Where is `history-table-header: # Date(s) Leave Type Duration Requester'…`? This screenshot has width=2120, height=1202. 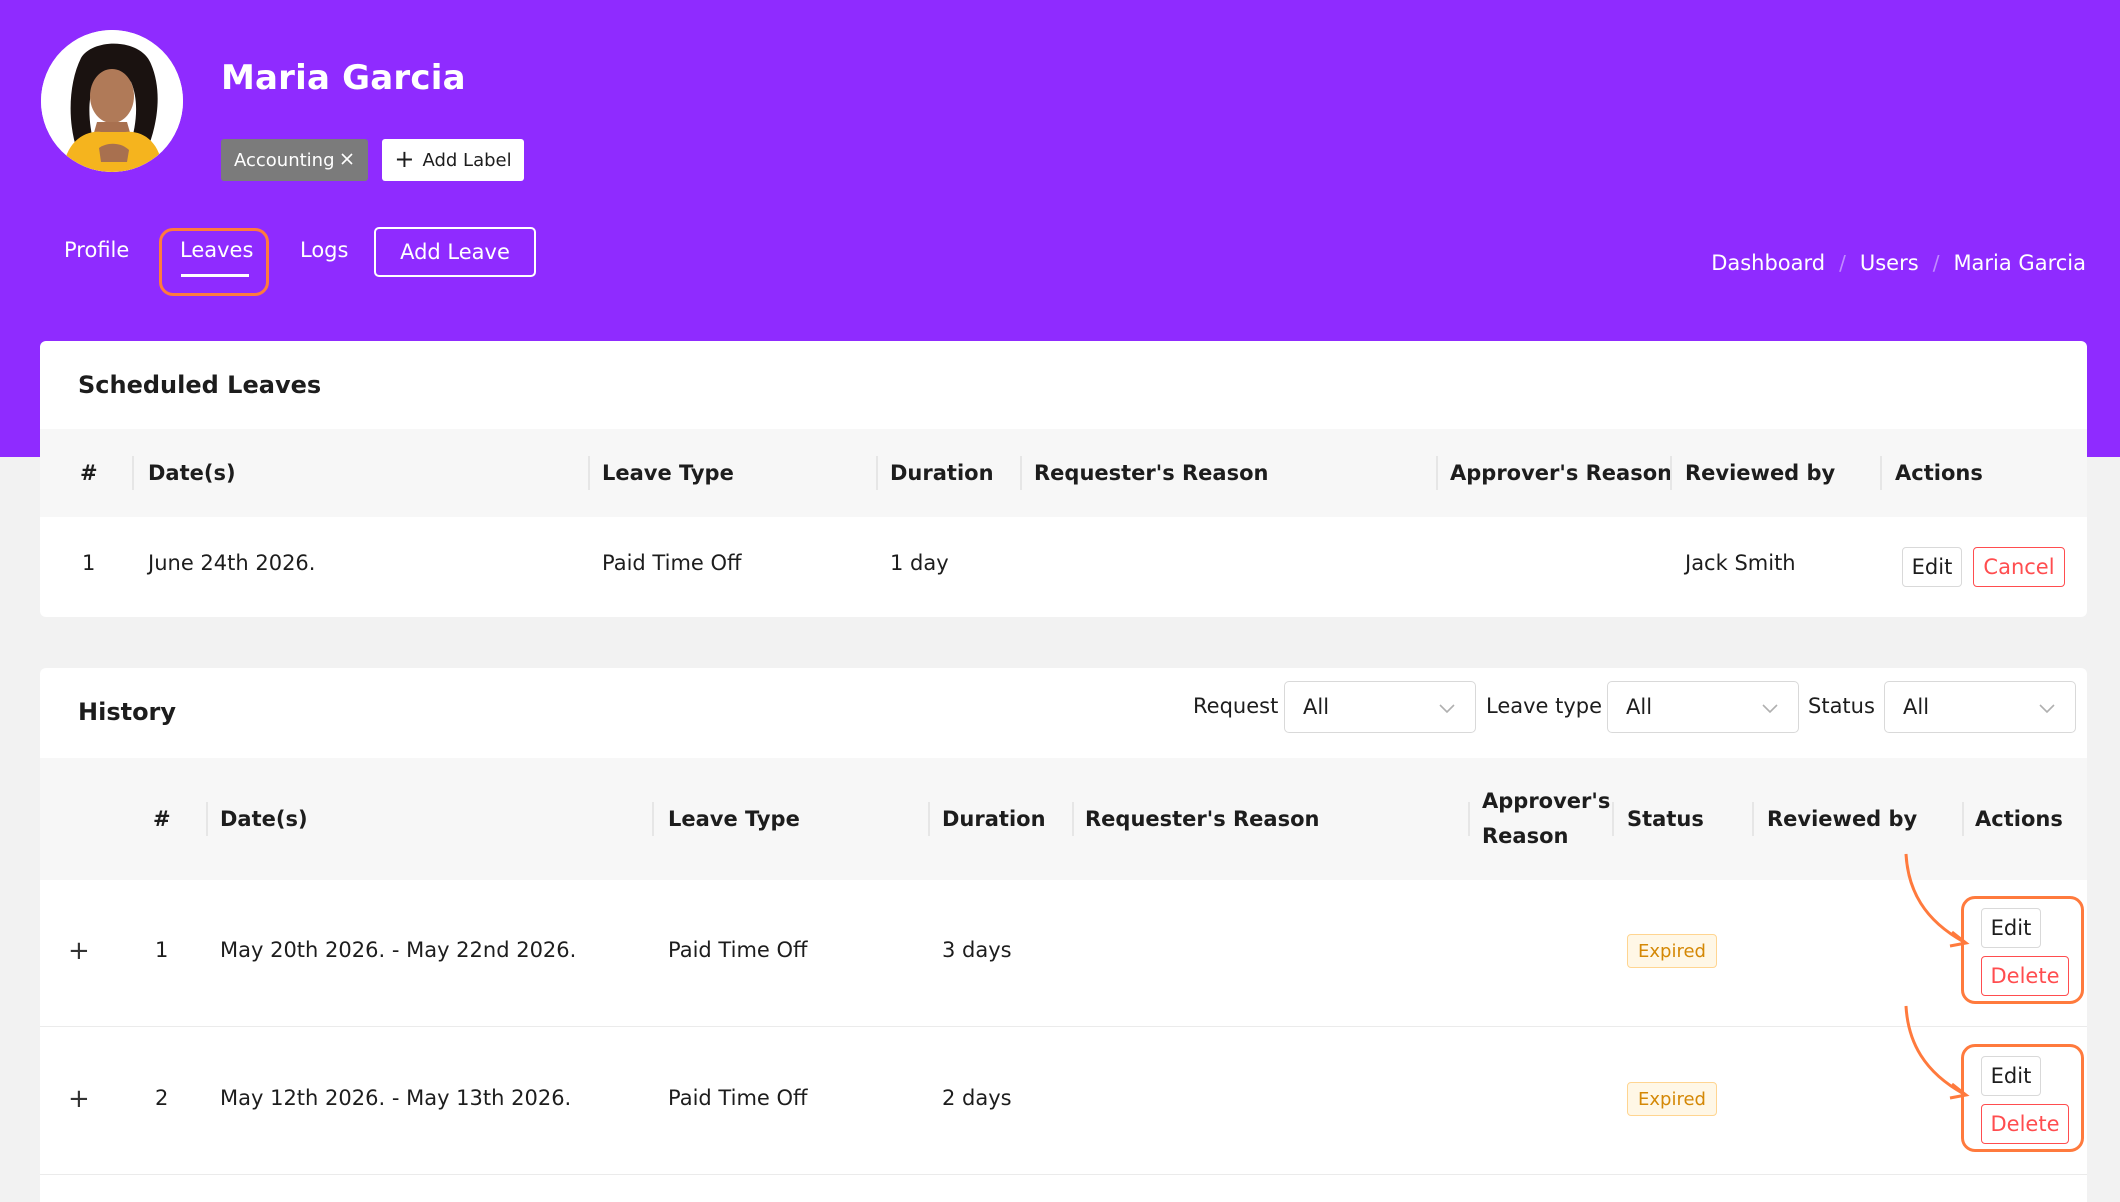
history-table-header: # Date(s) Leave Type Duration Requester'… is located at coordinates (1063, 819).